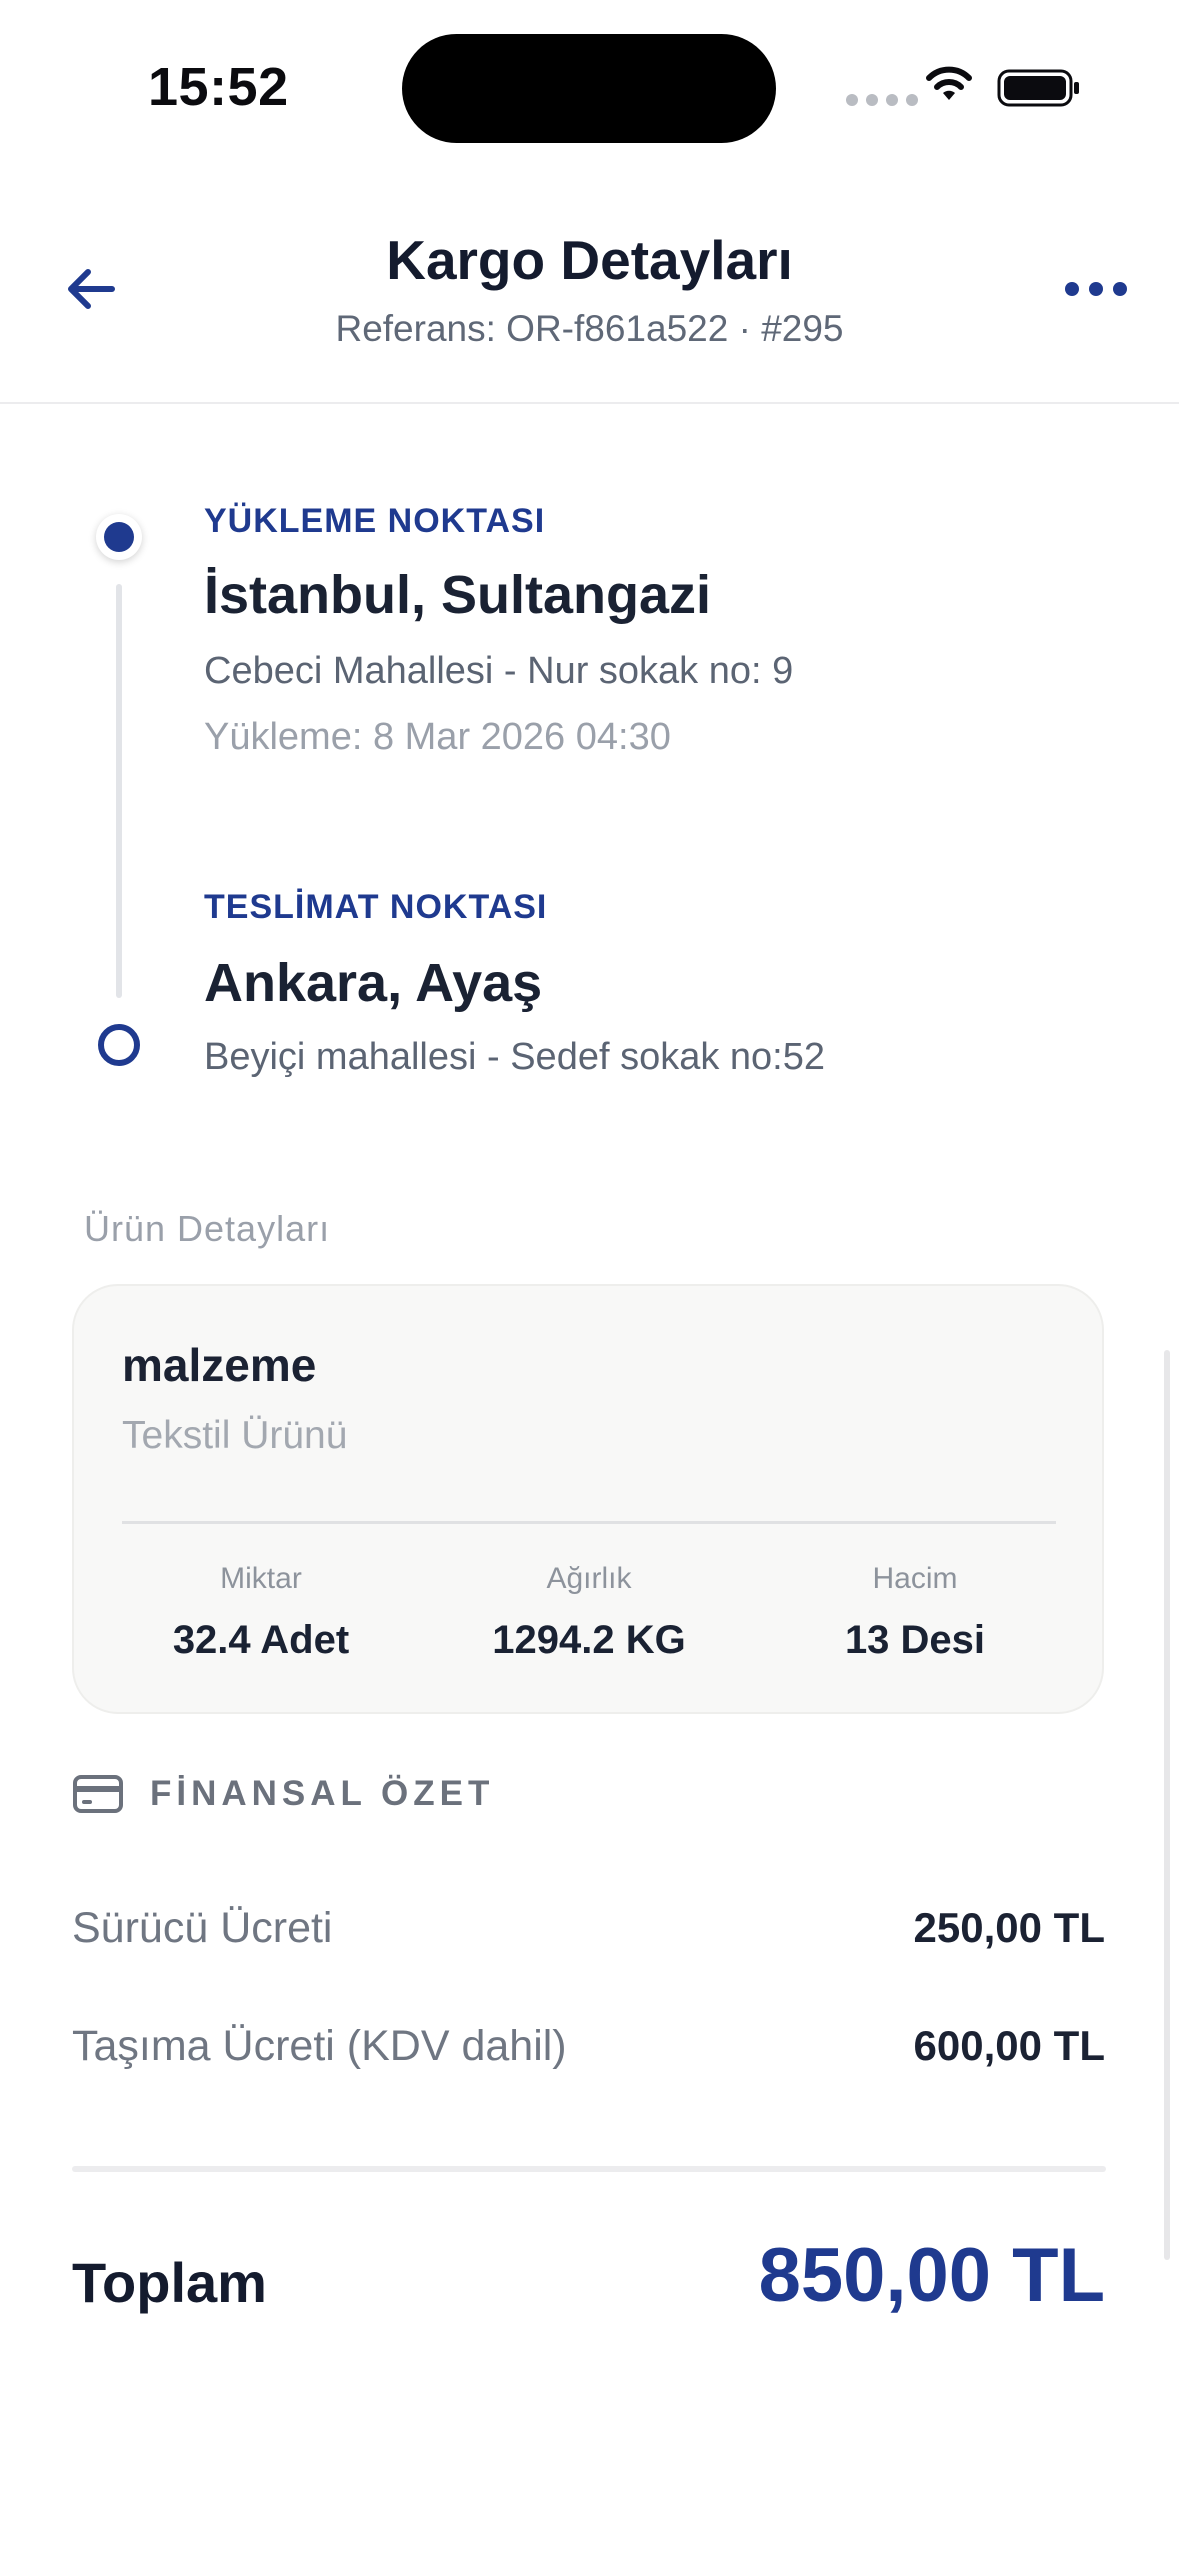  I want to click on total-value: 850,00 TL, so click(931, 2275).